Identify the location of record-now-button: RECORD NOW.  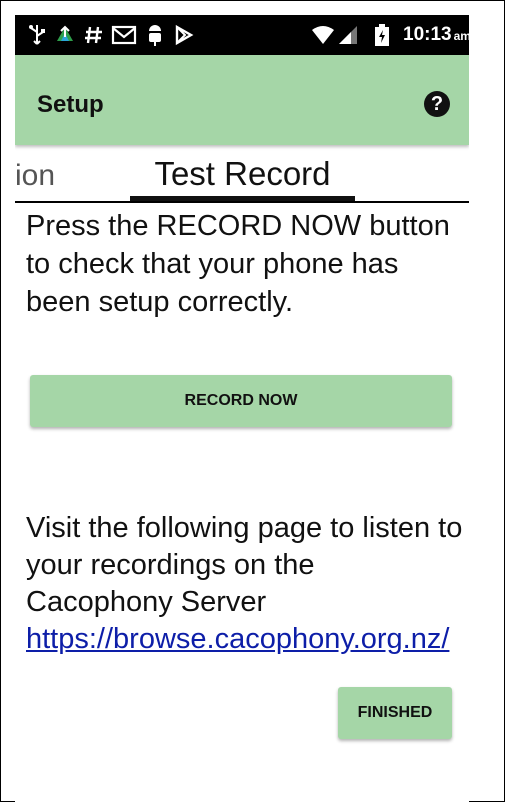
(241, 401).